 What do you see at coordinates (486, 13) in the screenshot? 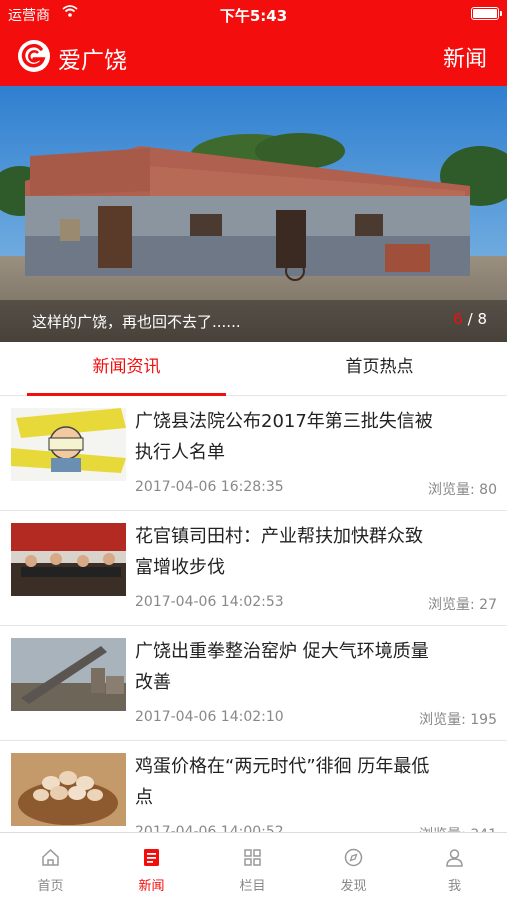
I see `battery-icon` at bounding box center [486, 13].